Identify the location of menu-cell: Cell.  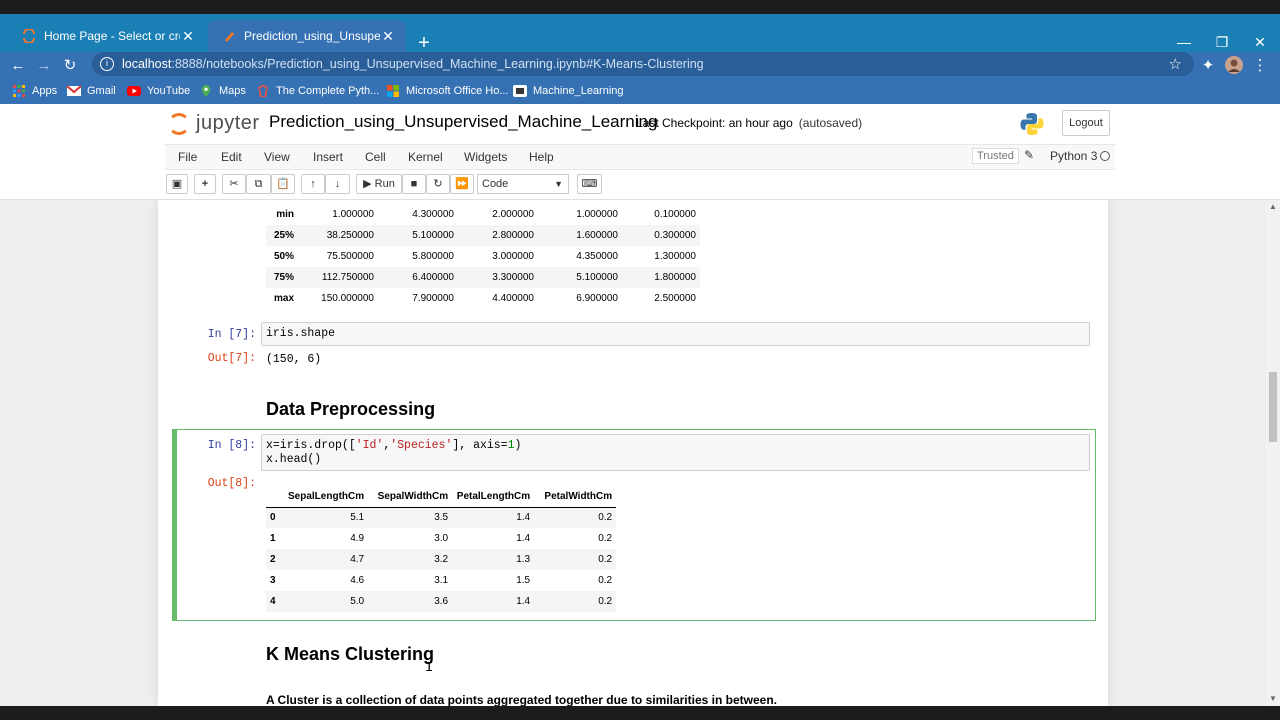
(375, 157).